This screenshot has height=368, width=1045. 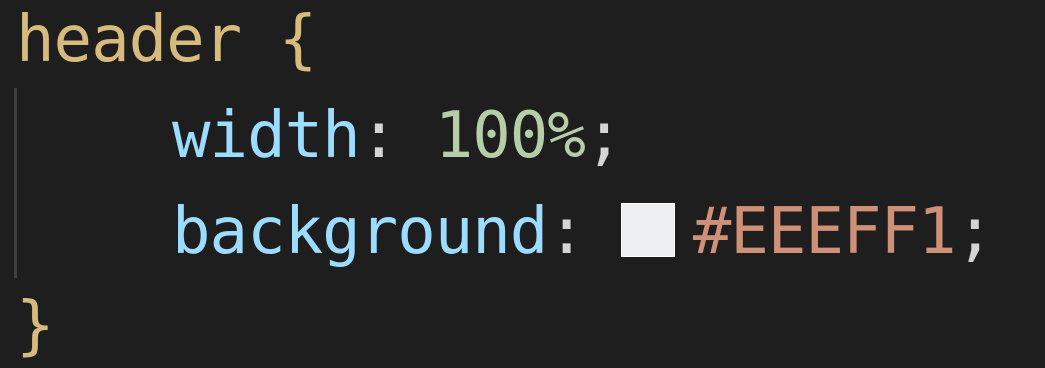 What do you see at coordinates (266, 136) in the screenshot?
I see `css-property-width: width` at bounding box center [266, 136].